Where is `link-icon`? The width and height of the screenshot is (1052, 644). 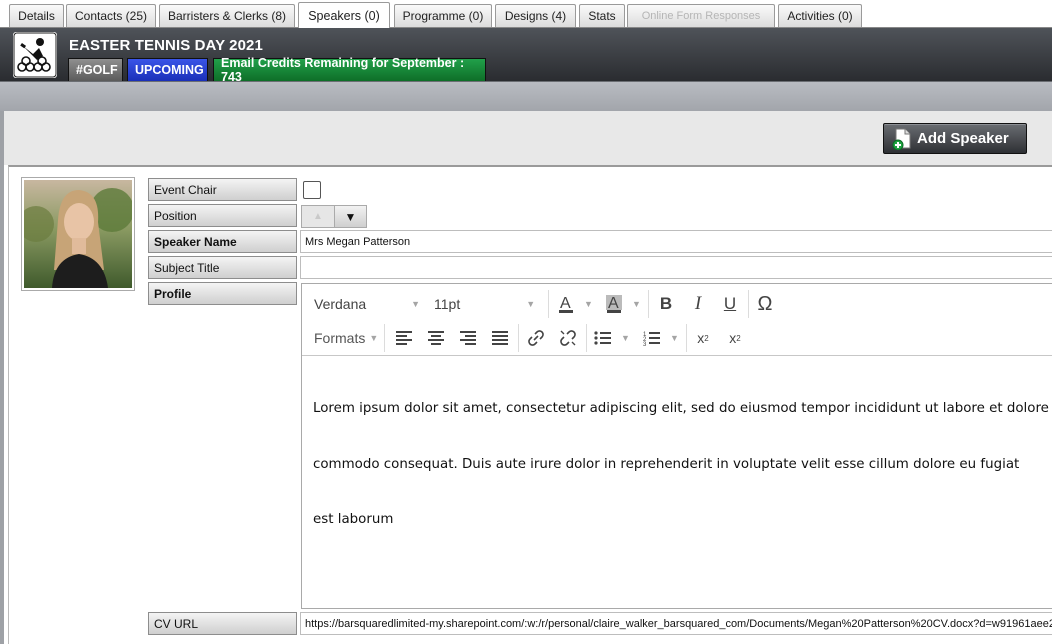
link-icon is located at coordinates (536, 338).